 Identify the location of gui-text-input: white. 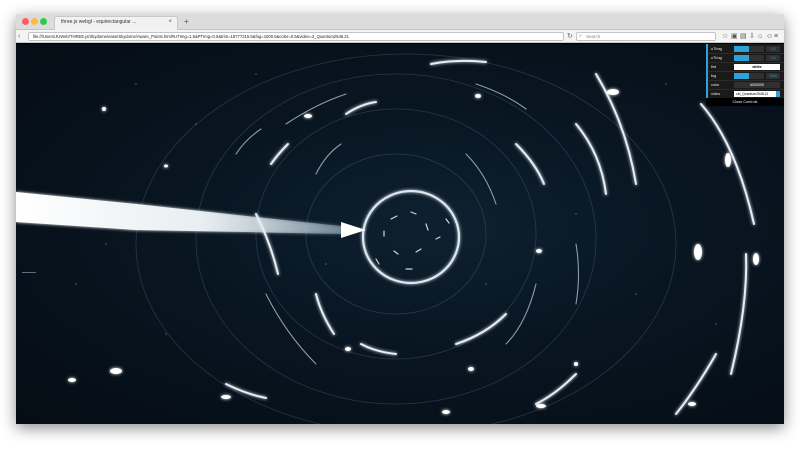
(757, 67).